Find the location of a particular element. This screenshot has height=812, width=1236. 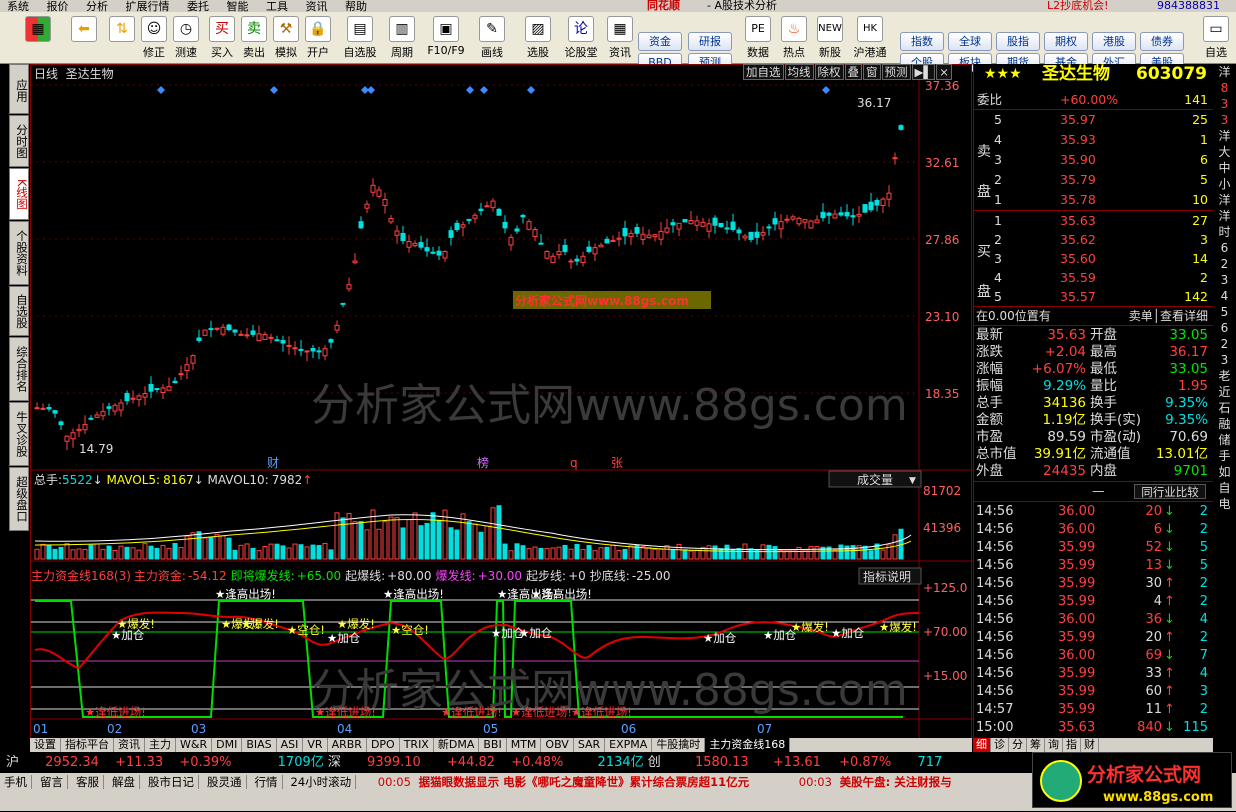

side-news-strip: 洋833洋大中小洋洋时62345623老近石融储手如自电 is located at coordinates (1224, 402).